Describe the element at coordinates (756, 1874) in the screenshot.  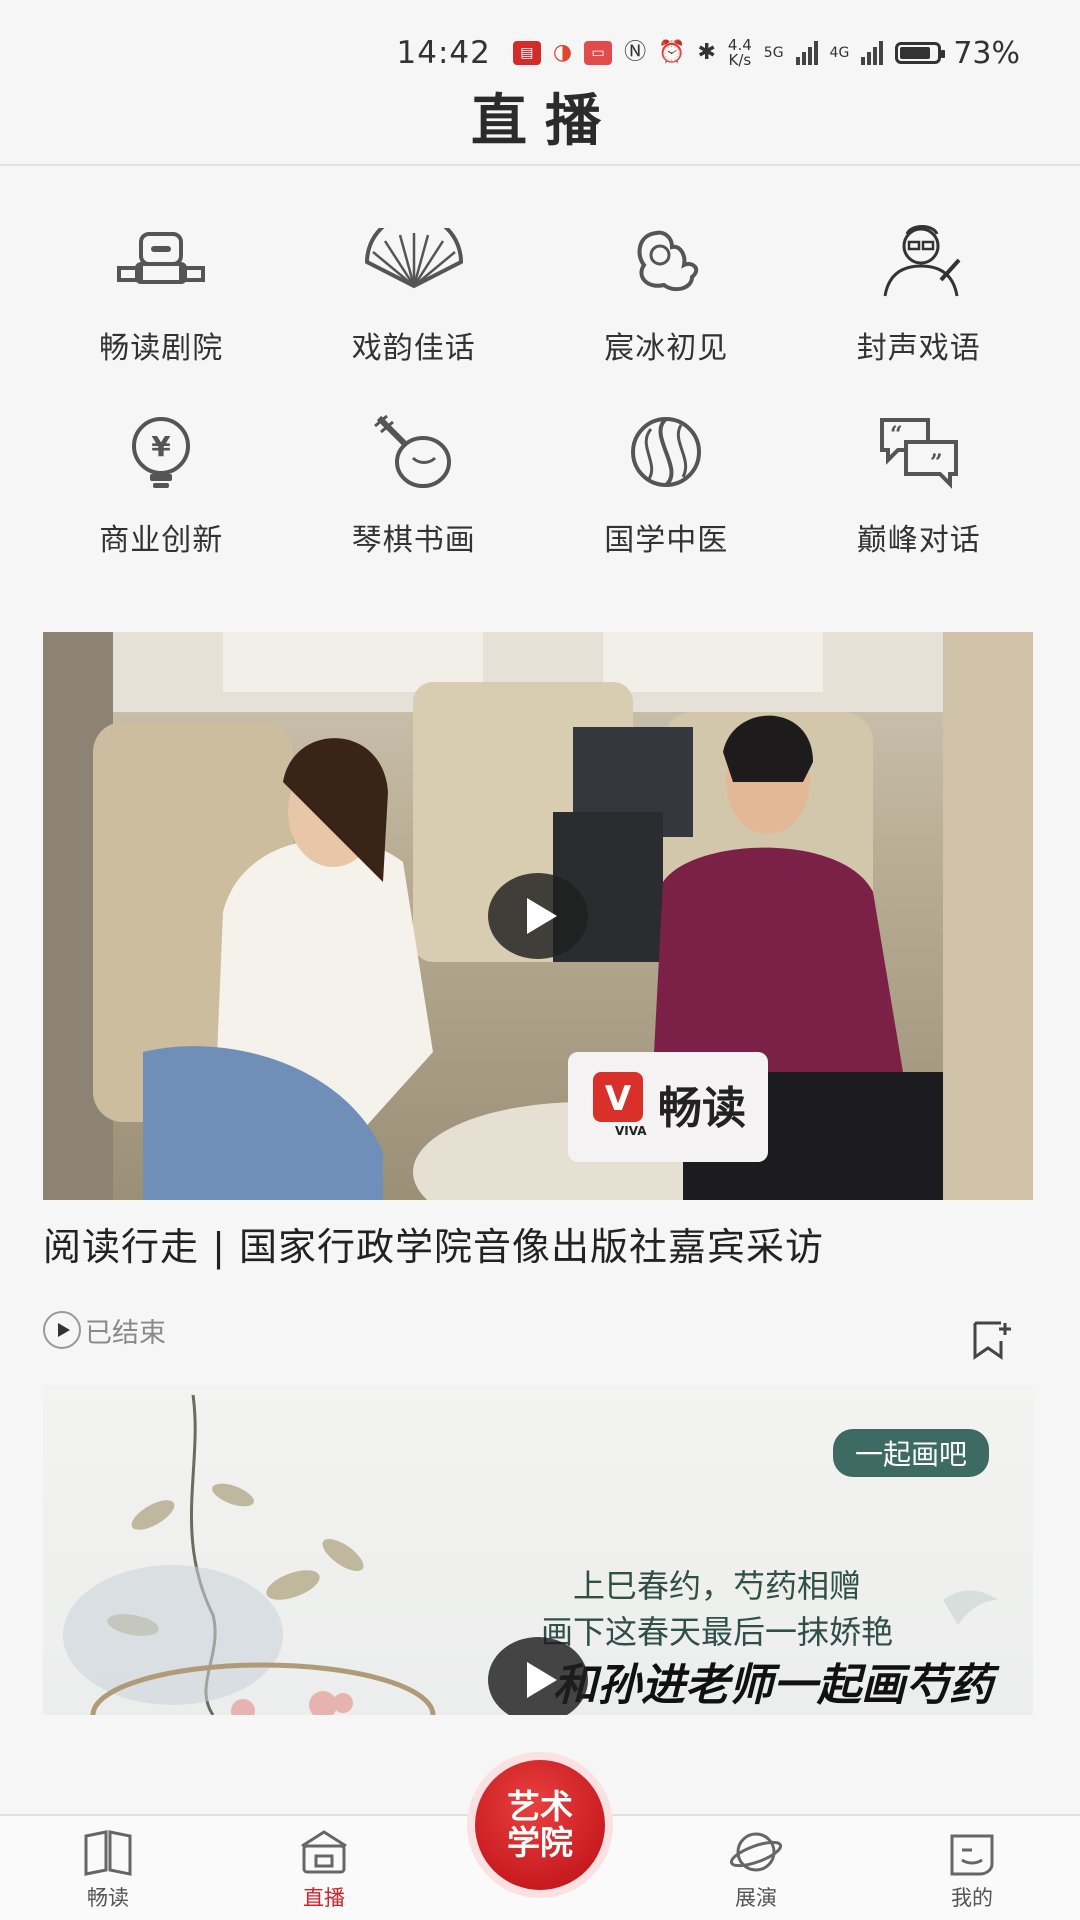
I see `tab-show: 展演` at that location.